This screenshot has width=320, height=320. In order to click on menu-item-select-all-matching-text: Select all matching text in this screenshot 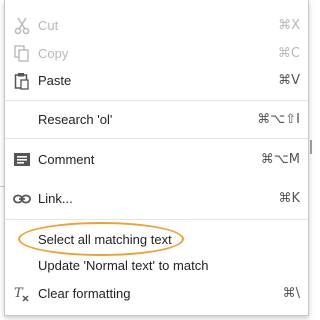, I will do `click(156, 240)`.